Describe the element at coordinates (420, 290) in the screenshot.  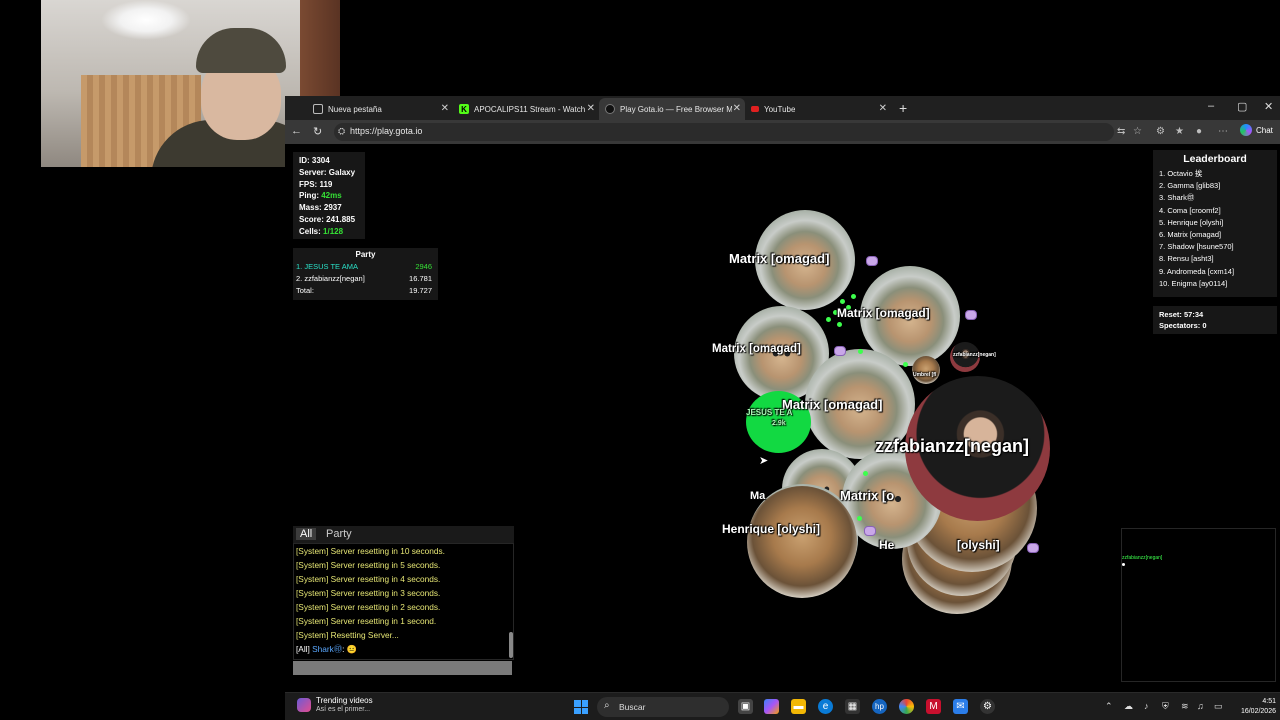
I see `party-total-value: 19.727` at that location.